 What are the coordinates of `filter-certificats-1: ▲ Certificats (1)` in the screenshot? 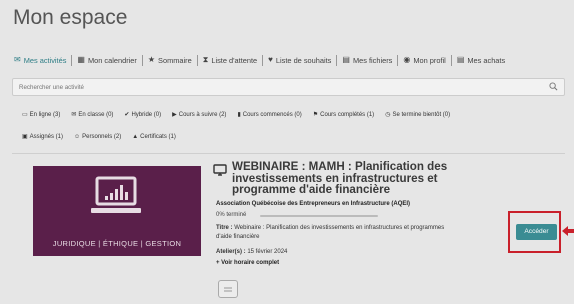 It's located at (154, 137).